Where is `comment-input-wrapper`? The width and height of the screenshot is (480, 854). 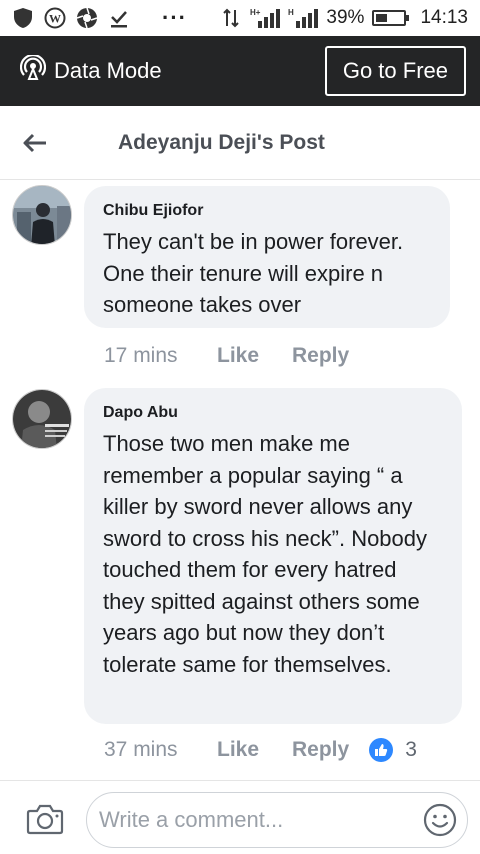 comment-input-wrapper is located at coordinates (277, 820).